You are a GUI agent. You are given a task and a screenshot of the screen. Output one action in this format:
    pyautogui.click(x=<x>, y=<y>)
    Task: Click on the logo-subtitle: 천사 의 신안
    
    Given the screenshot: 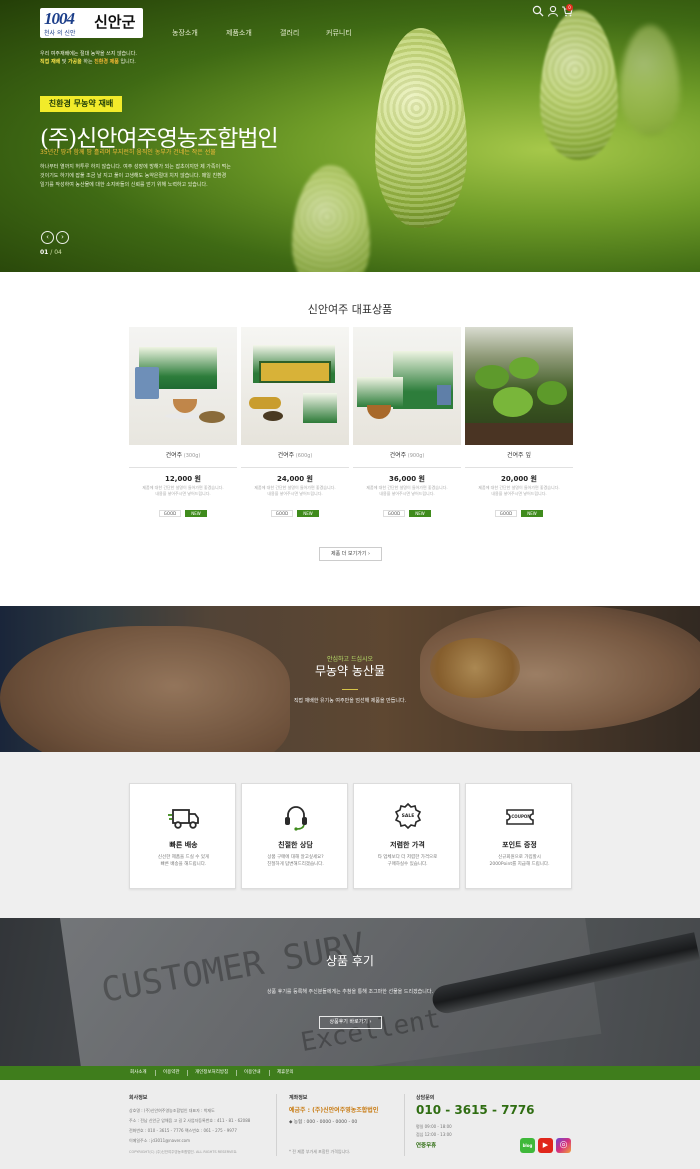 What is the action you would take?
    pyautogui.click(x=60, y=33)
    